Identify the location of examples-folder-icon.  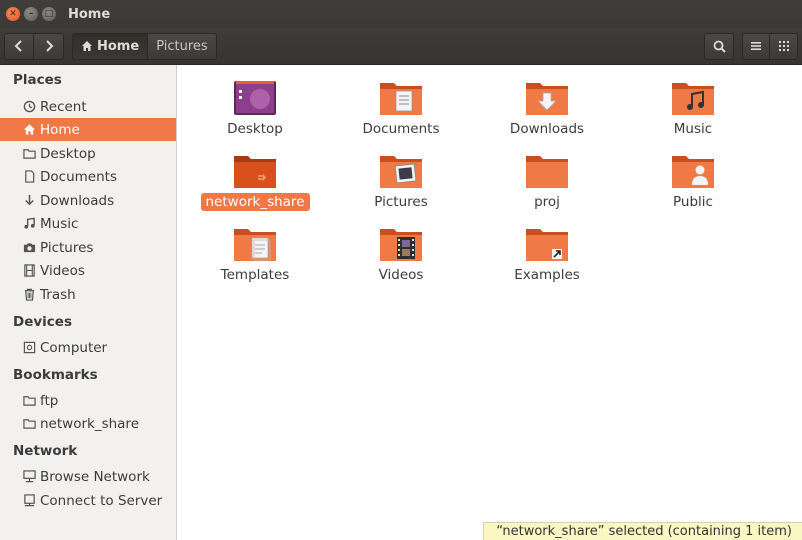
(547, 244).